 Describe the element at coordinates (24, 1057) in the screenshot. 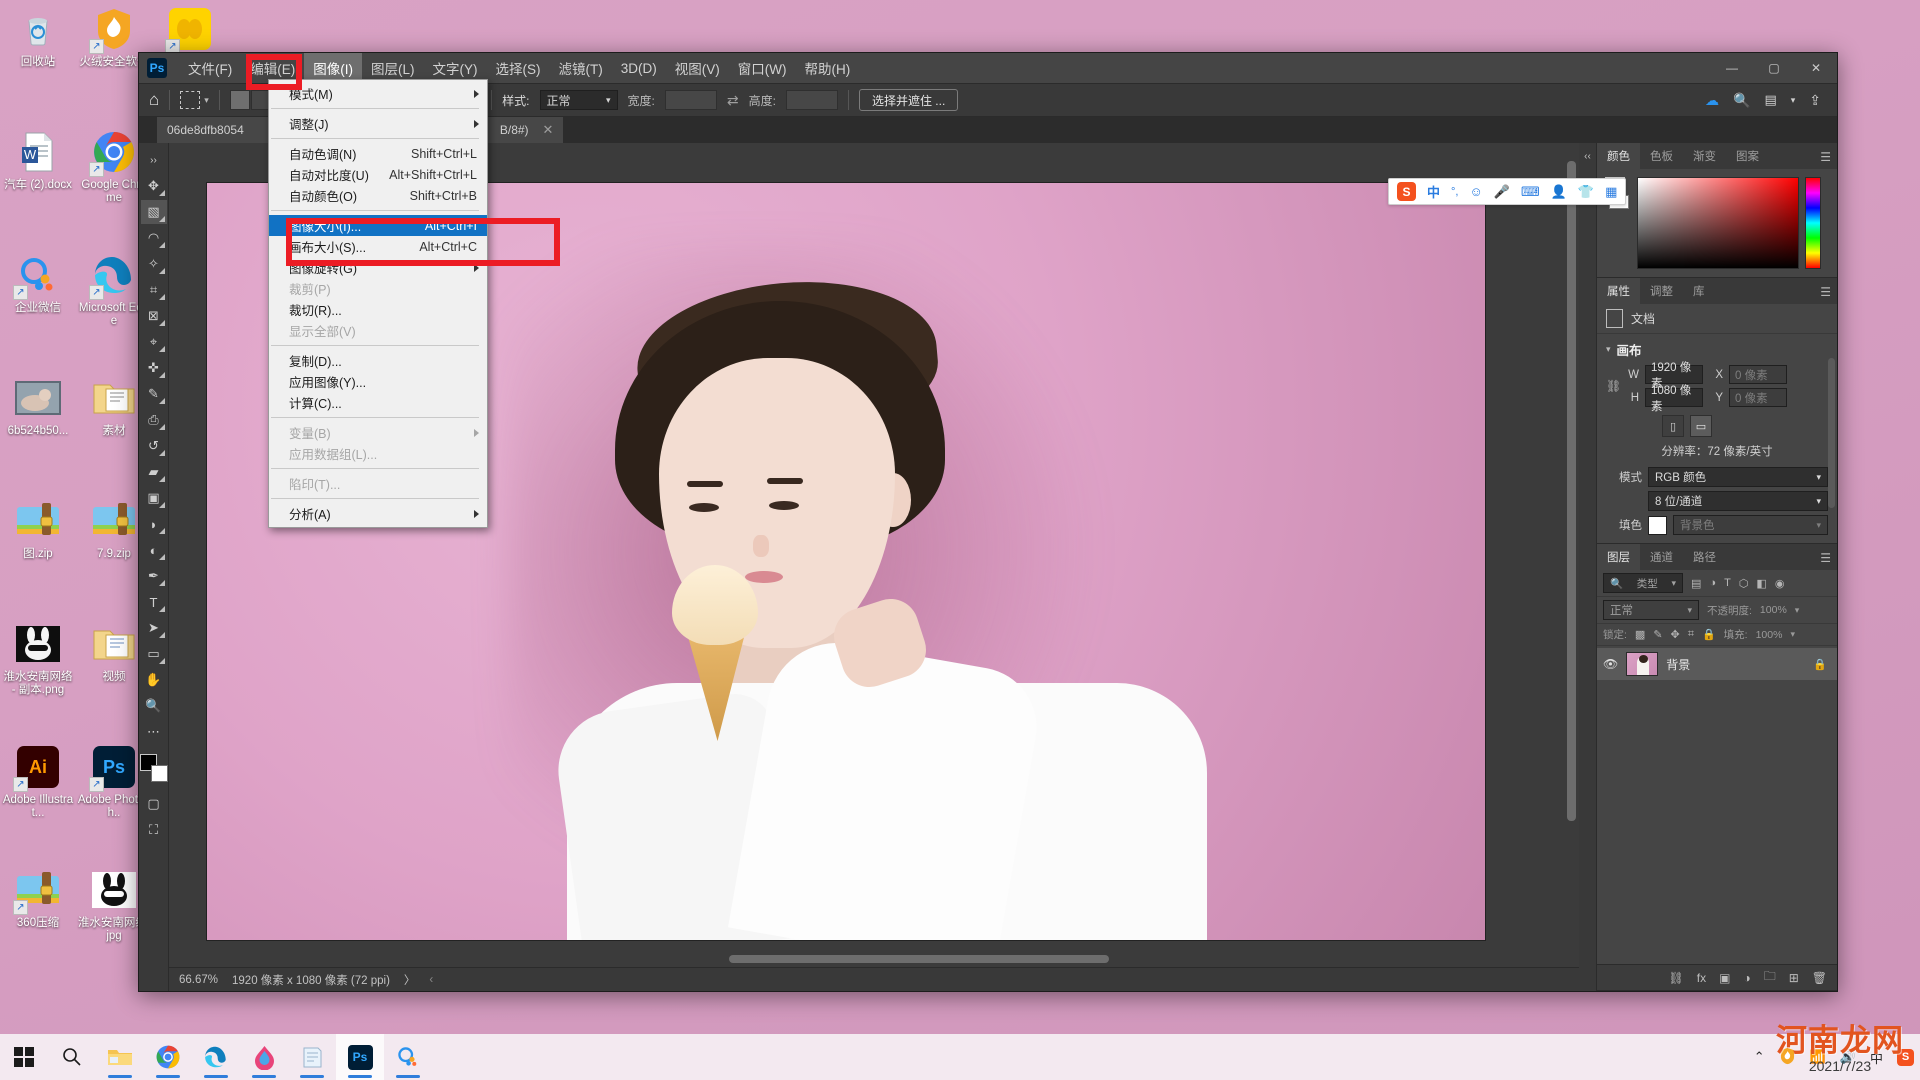

I see `windows-start-icon` at that location.